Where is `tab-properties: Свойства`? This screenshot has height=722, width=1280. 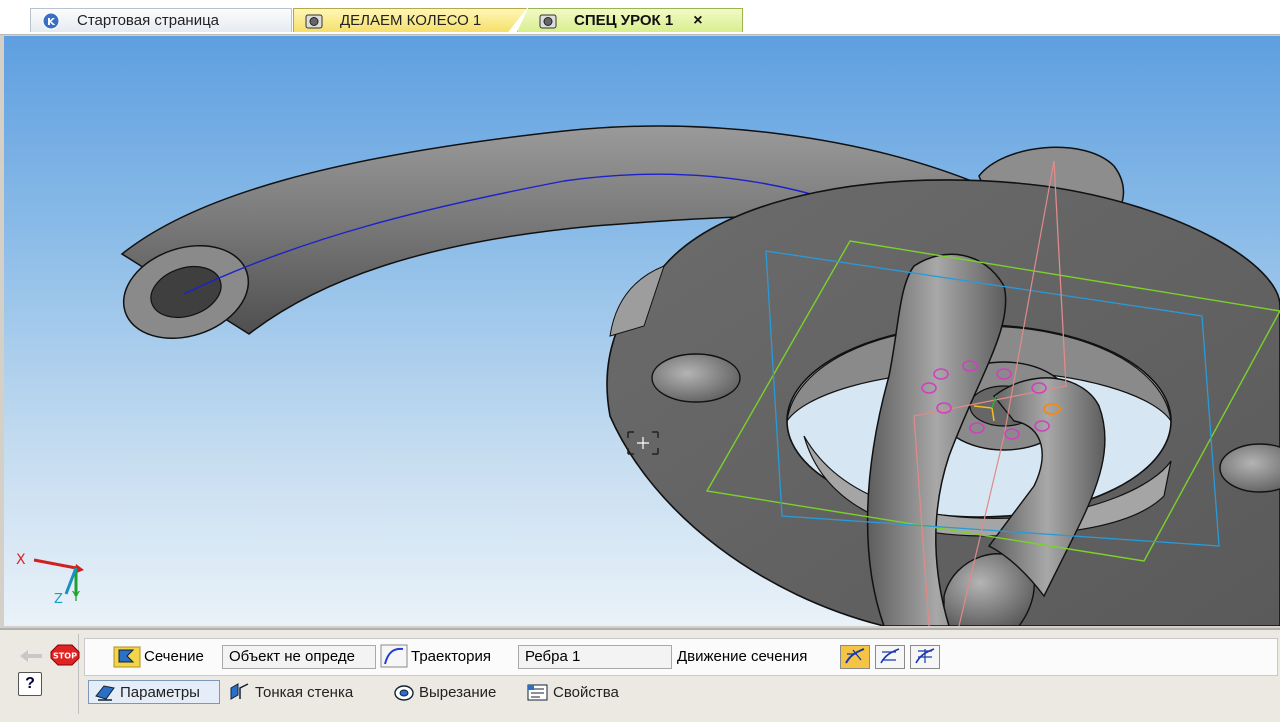
tab-properties: Свойства is located at coordinates (572, 692).